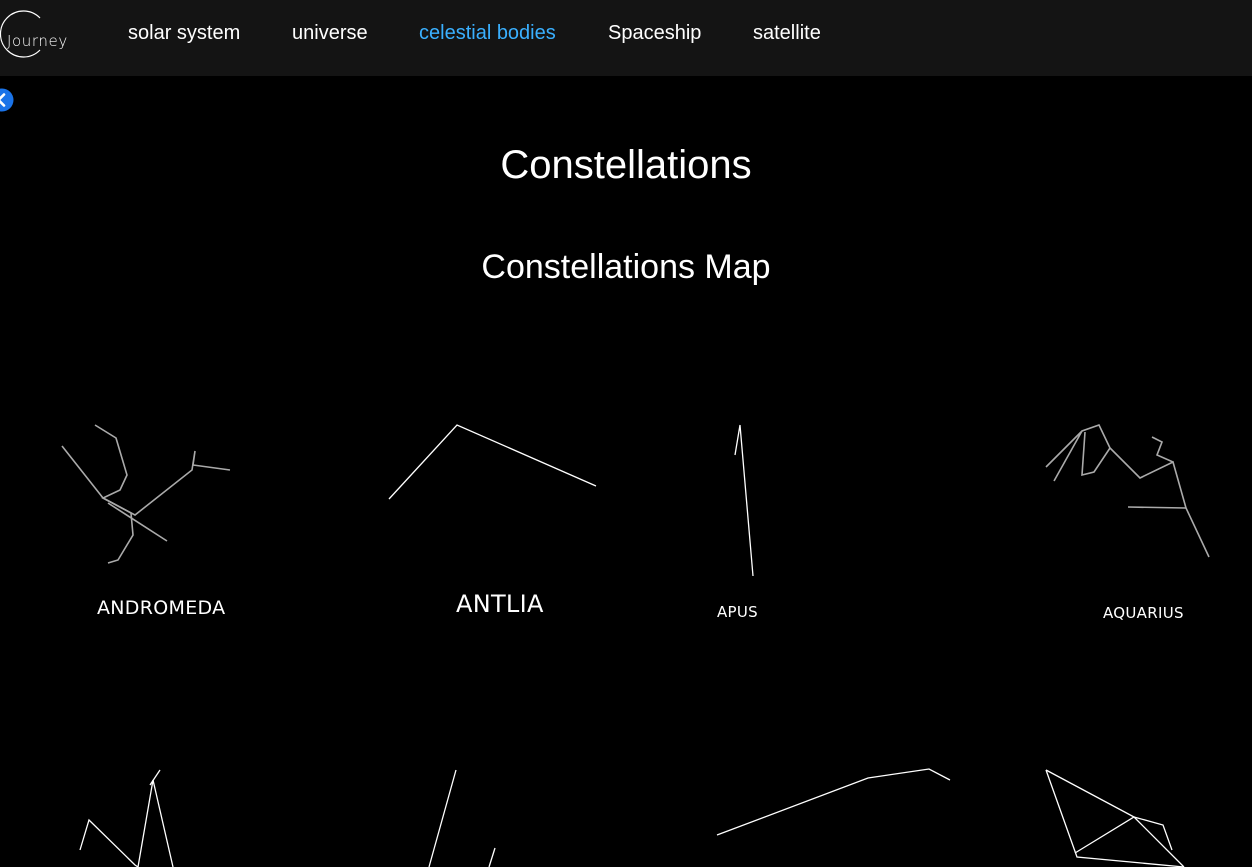 This screenshot has height=867, width=1252. Describe the element at coordinates (500, 520) in the screenshot. I see `constellation-card-antlia: Antlia` at that location.